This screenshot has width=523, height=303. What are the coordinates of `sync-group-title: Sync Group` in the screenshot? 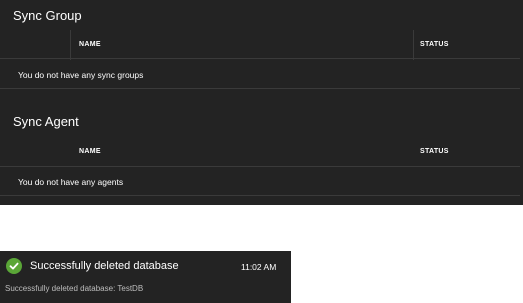 It's located at (47, 15).